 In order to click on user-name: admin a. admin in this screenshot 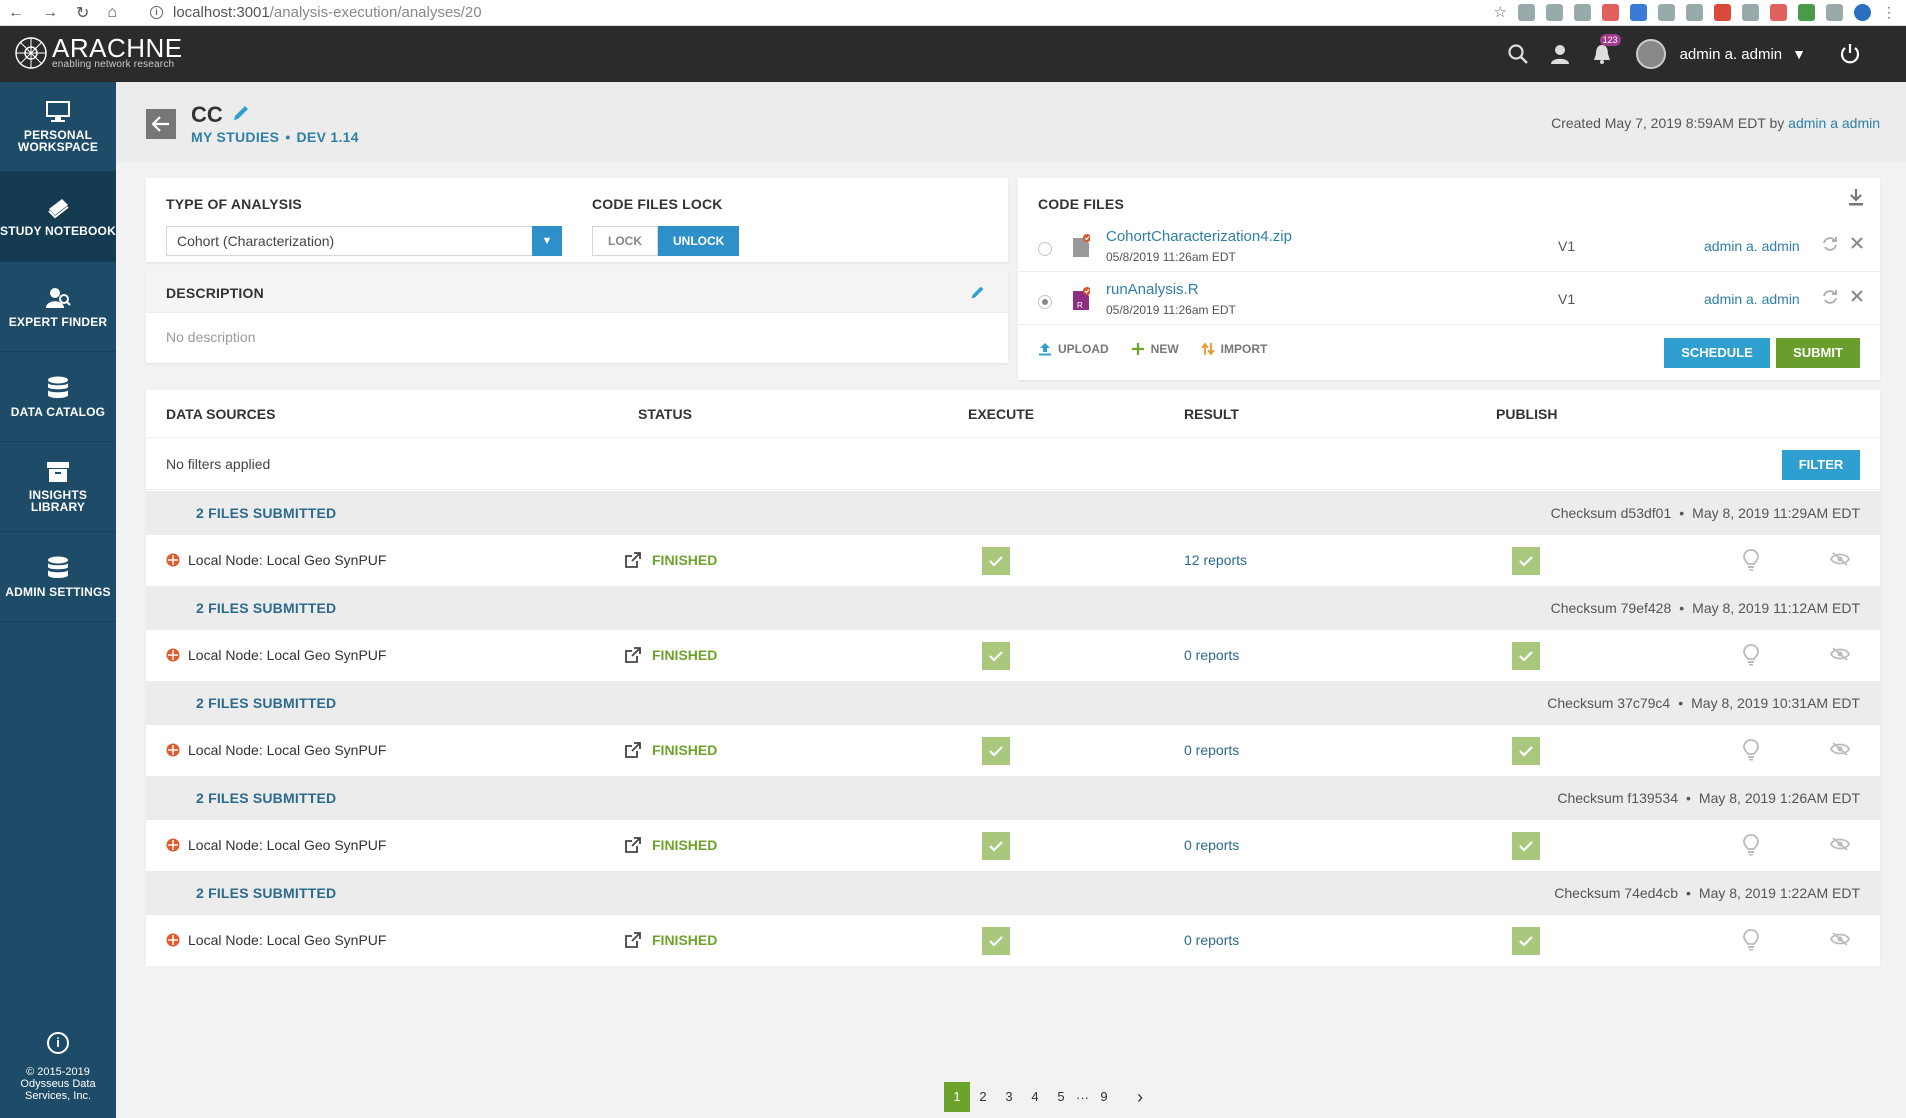, I will do `click(1731, 54)`.